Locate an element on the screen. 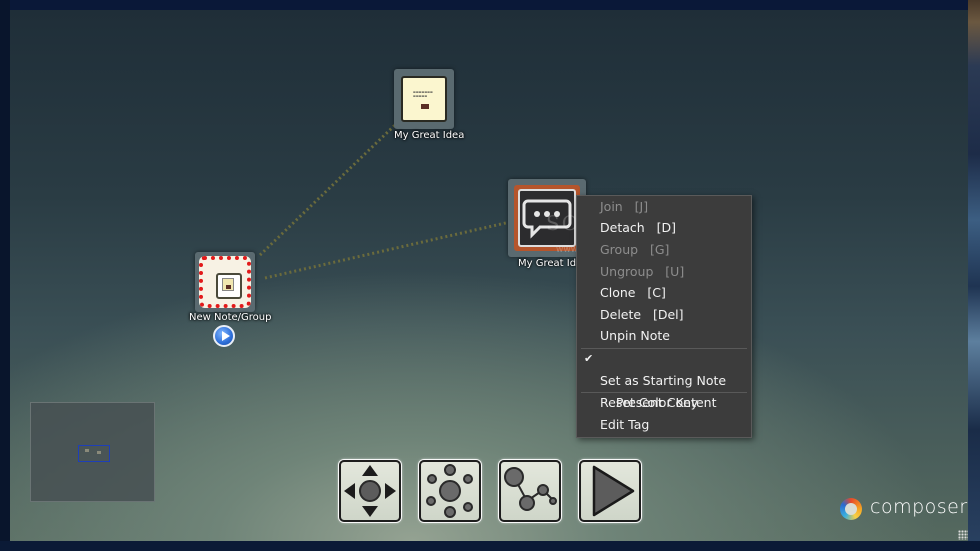 The image size is (980, 551). note-tile: ▬▬▬▬▬▬▬ ▬▬▬▬▬ is located at coordinates (424, 99).